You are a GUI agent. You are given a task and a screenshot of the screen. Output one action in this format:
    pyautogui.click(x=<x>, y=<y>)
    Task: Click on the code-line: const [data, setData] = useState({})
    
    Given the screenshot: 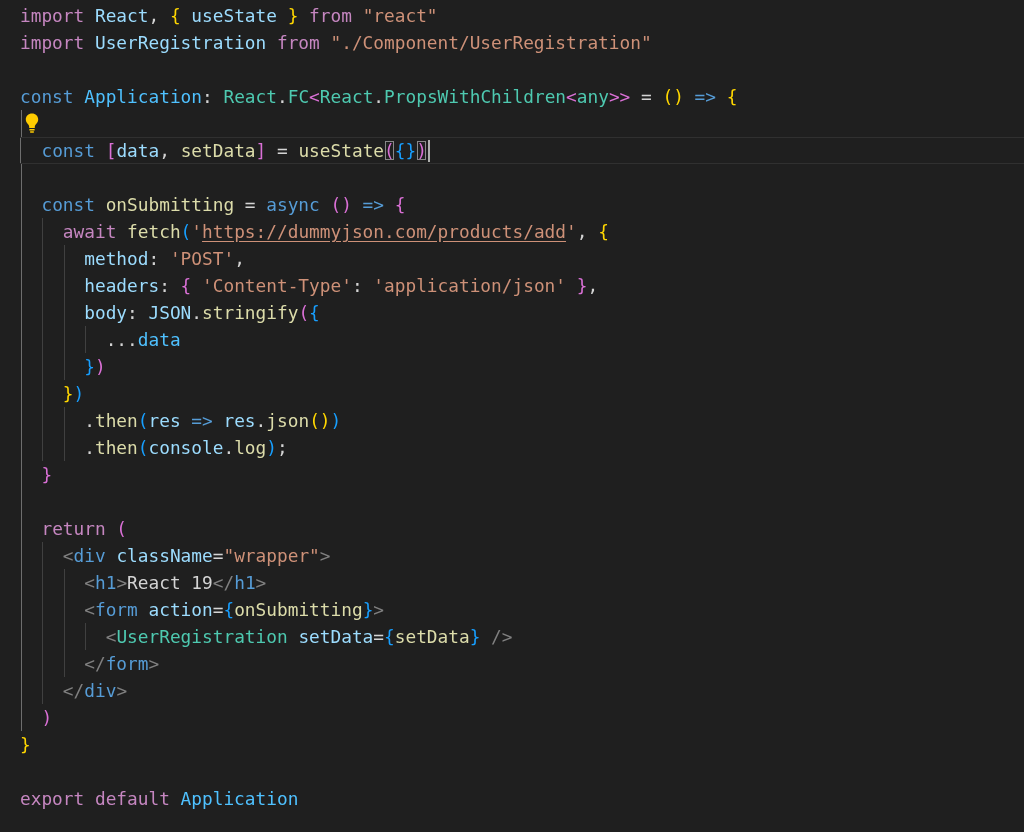 What is the action you would take?
    pyautogui.click(x=234, y=151)
    